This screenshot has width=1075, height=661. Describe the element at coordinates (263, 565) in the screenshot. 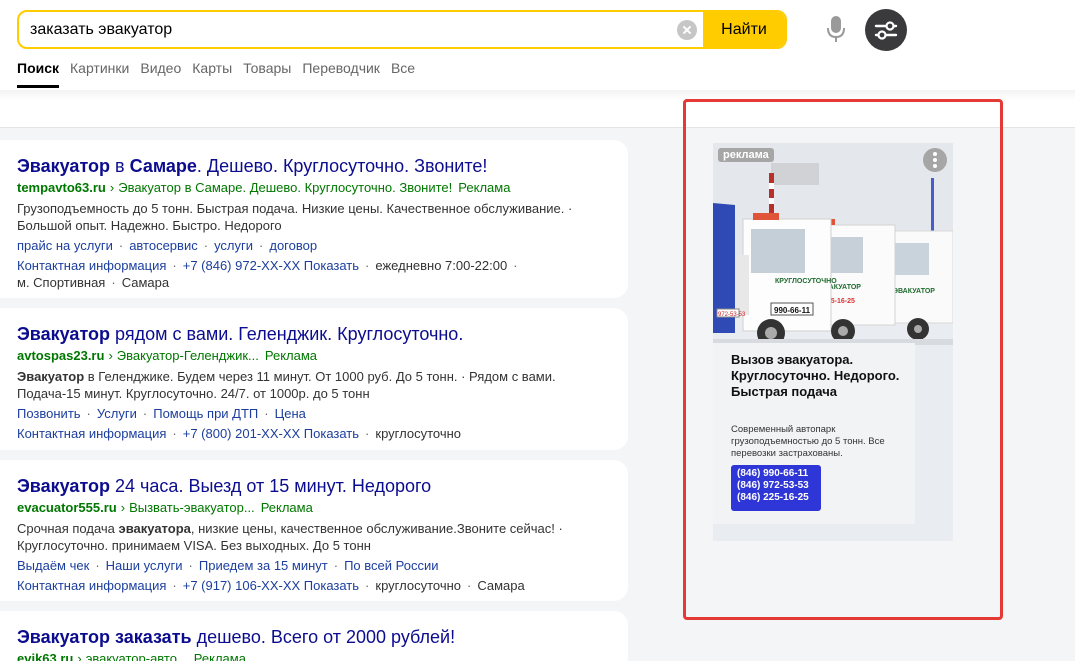

I see `sitelink: Приедем за 15 минут` at that location.